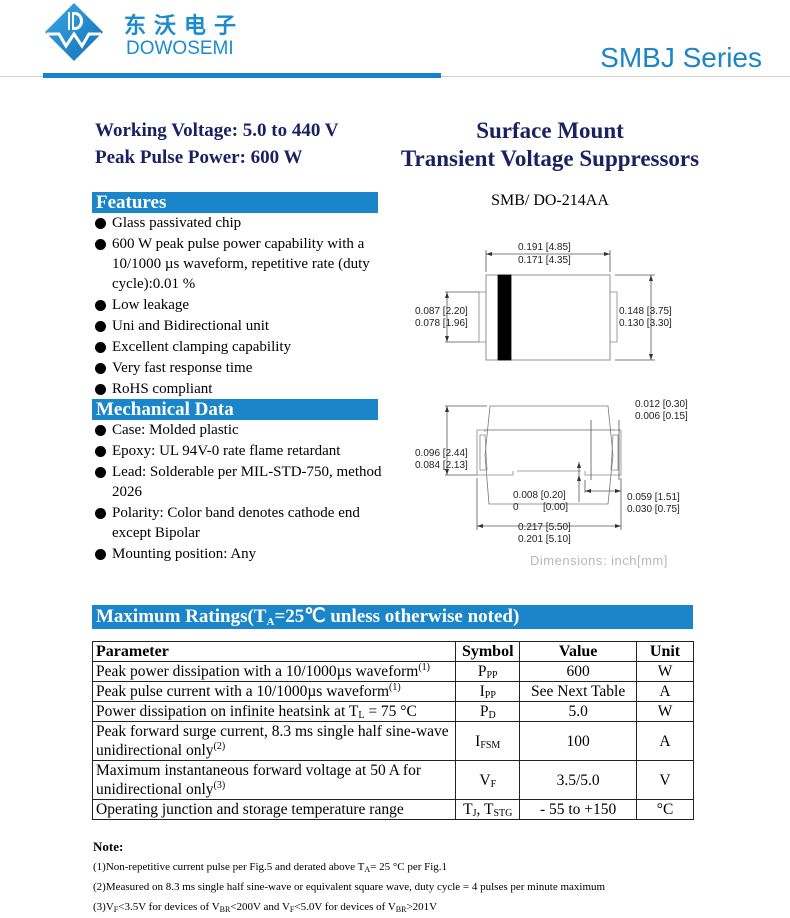  I want to click on cell-value: 600, so click(578, 671).